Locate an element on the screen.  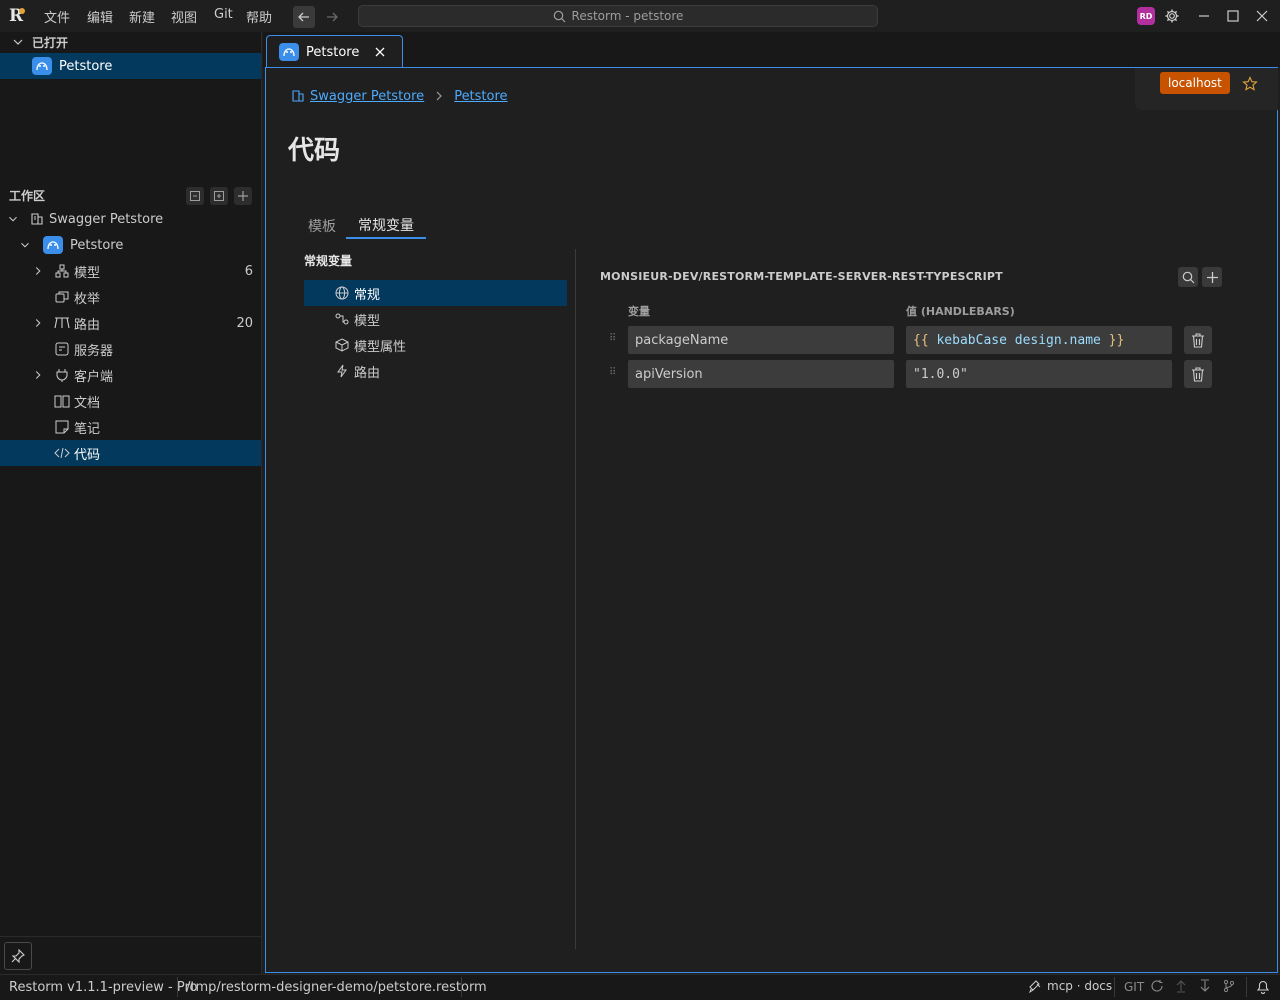
minimize-icon is located at coordinates (1204, 16).